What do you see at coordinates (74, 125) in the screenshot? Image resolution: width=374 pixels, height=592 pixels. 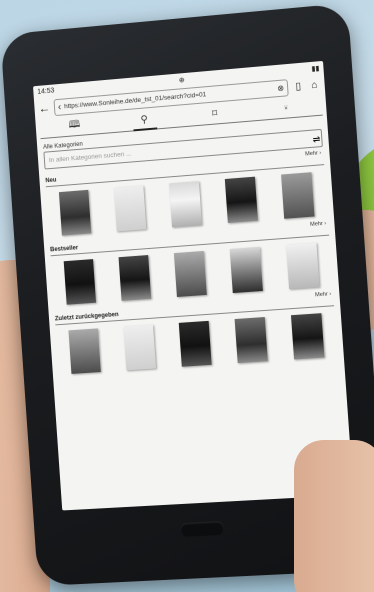 I see `tab-book-icon: 🕮` at bounding box center [74, 125].